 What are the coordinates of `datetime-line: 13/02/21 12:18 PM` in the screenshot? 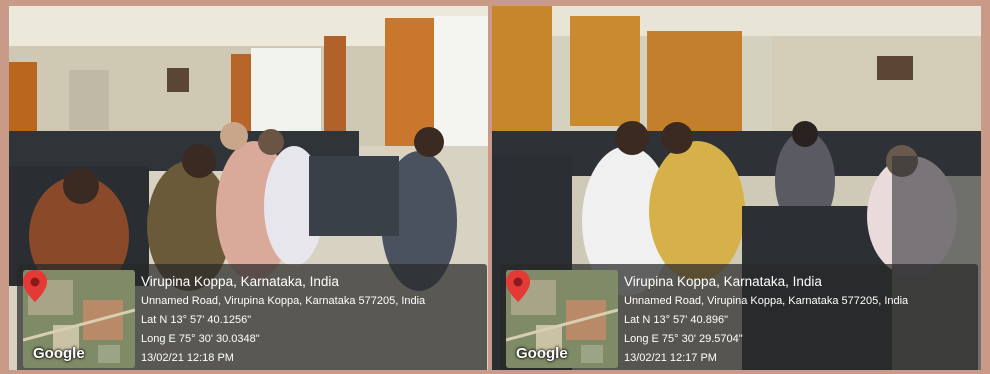 It's located at (187, 358).